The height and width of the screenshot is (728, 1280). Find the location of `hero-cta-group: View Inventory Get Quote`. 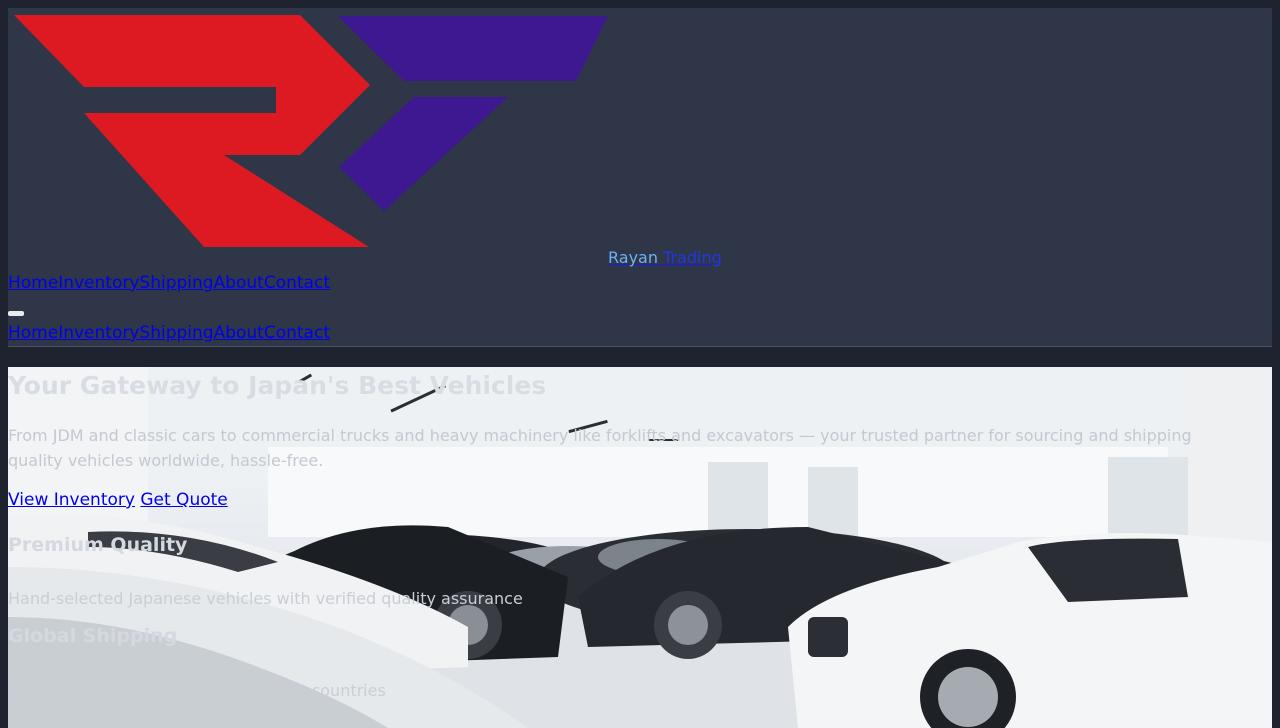

hero-cta-group: View Inventory Get Quote is located at coordinates (118, 500).